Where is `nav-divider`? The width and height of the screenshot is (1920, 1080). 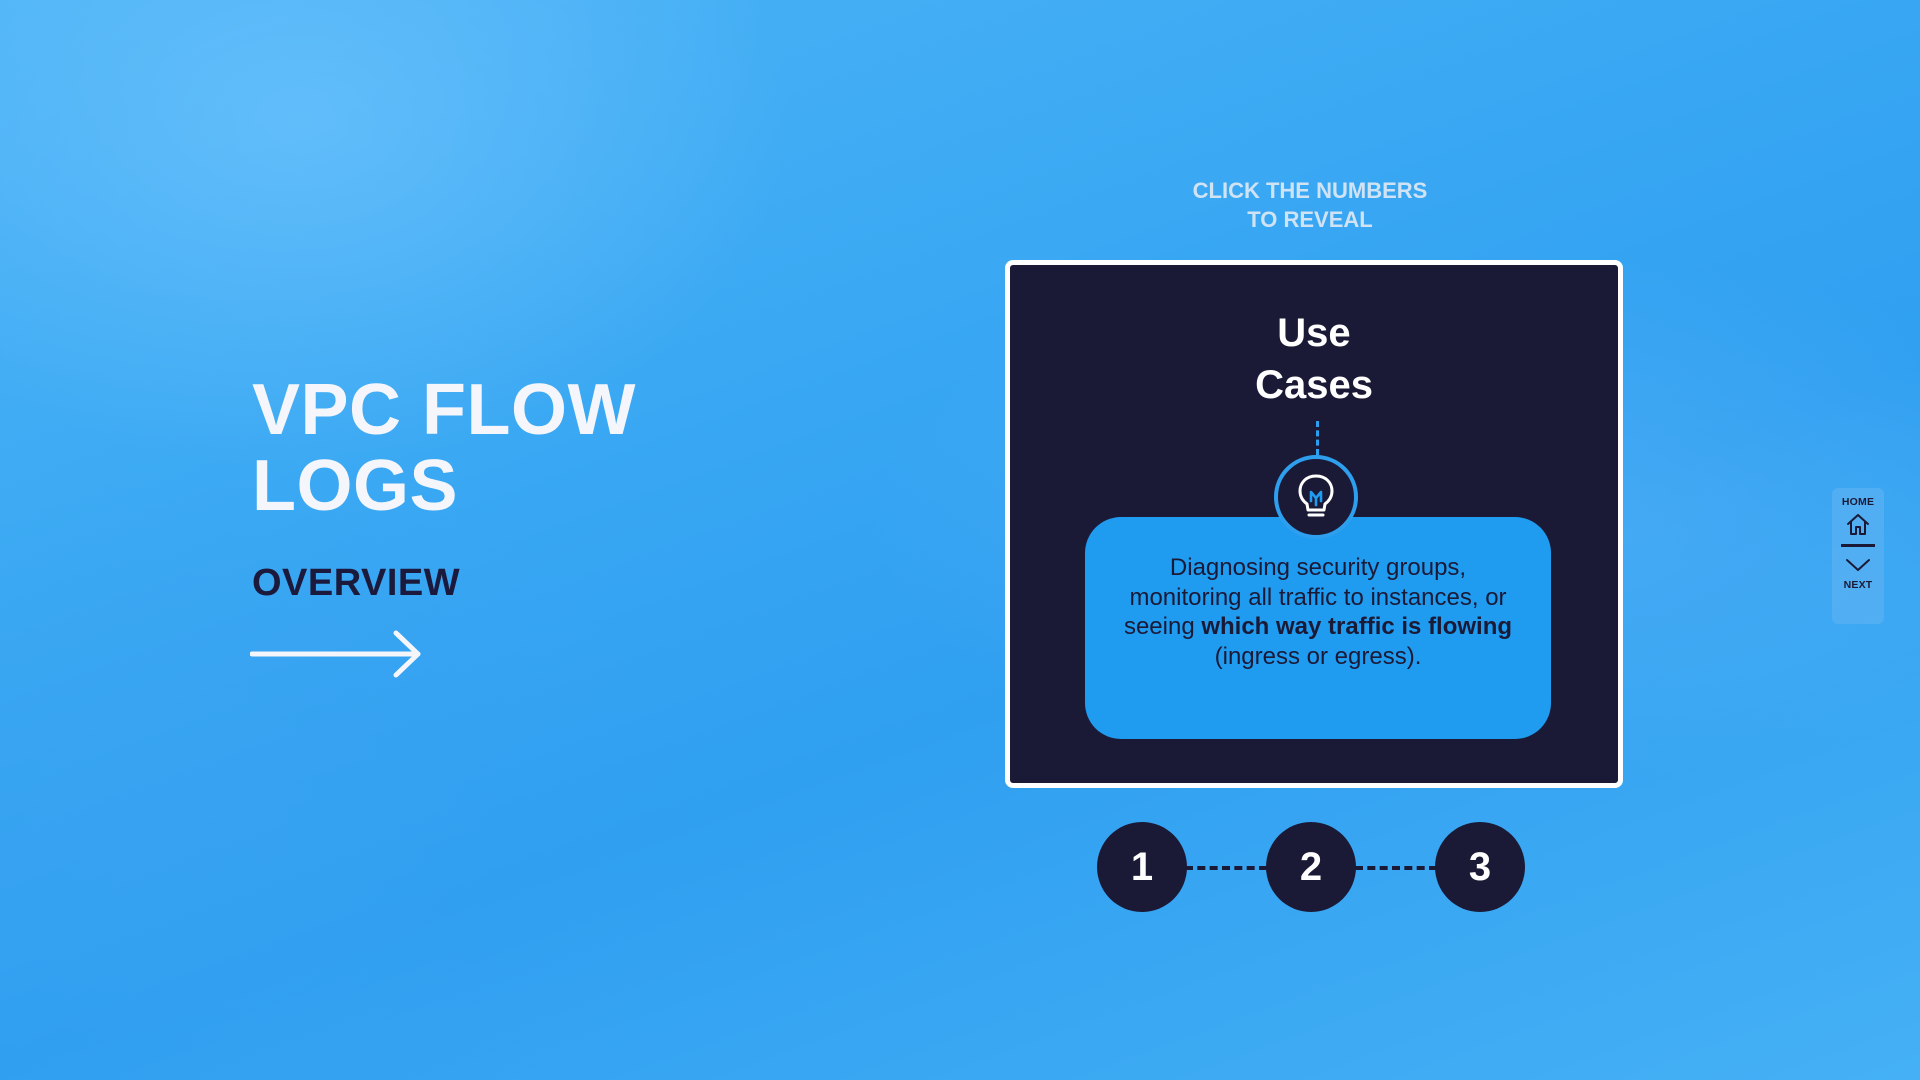
nav-divider is located at coordinates (1858, 545).